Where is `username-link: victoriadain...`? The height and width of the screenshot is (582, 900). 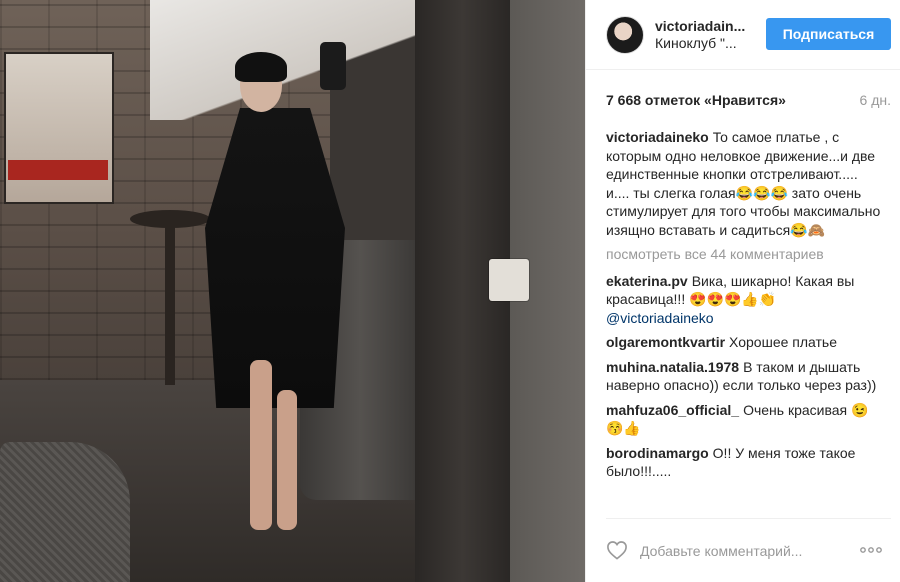 username-link: victoriadain... is located at coordinates (715, 26).